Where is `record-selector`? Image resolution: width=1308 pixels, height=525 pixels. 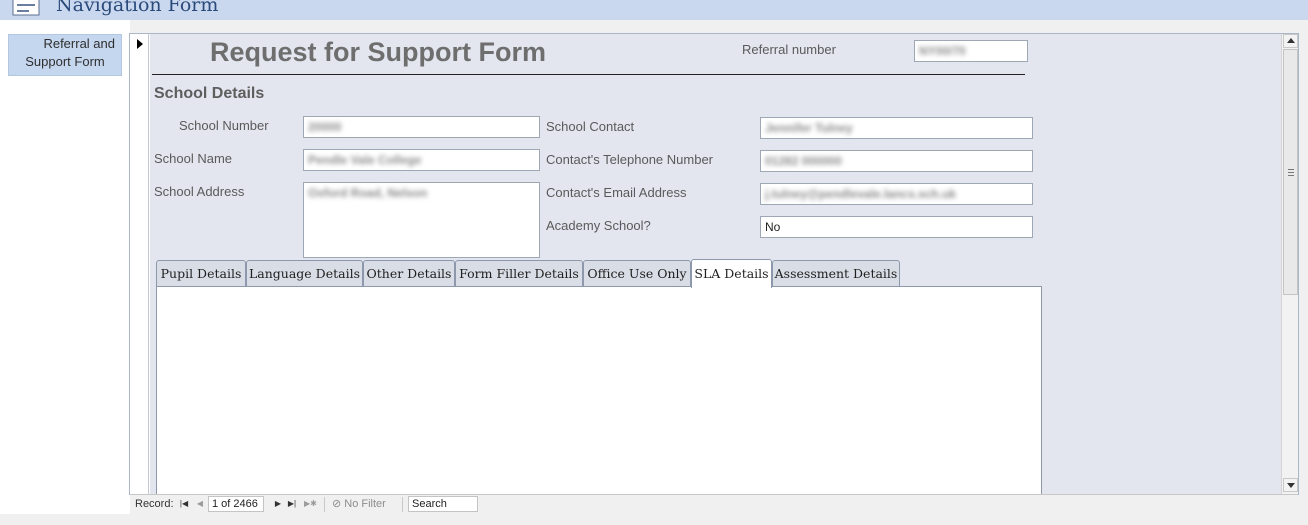
record-selector is located at coordinates (139, 264).